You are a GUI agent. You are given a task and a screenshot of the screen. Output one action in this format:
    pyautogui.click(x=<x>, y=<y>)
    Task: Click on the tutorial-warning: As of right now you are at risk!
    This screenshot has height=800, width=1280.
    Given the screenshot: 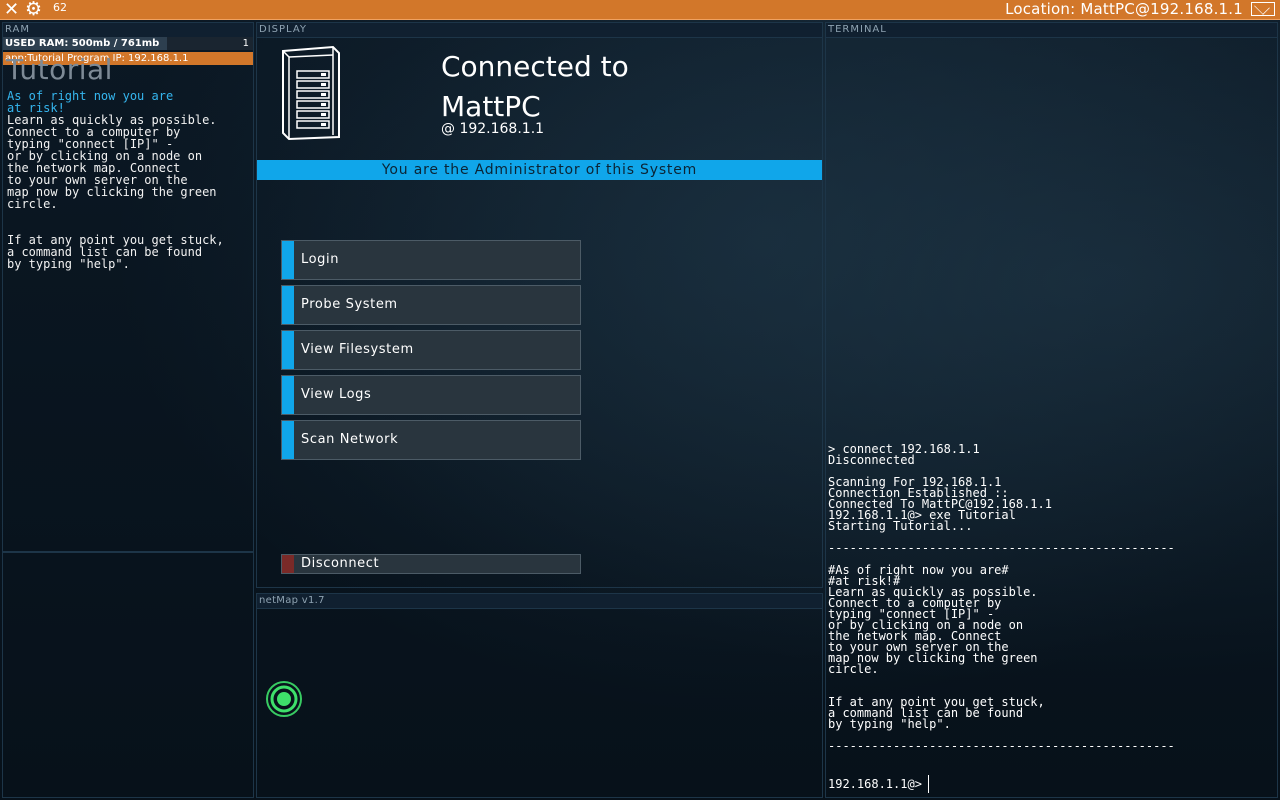 What is the action you would take?
    pyautogui.click(x=90, y=102)
    